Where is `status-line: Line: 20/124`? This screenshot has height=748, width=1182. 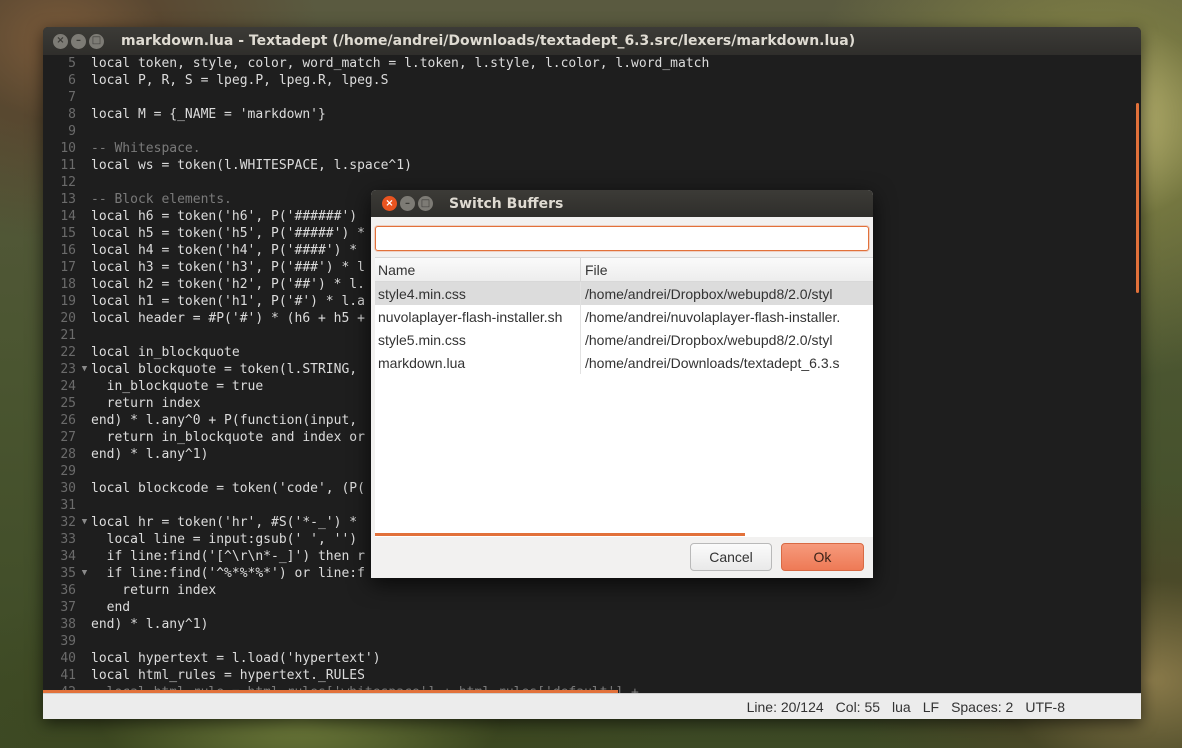 status-line: Line: 20/124 is located at coordinates (785, 707).